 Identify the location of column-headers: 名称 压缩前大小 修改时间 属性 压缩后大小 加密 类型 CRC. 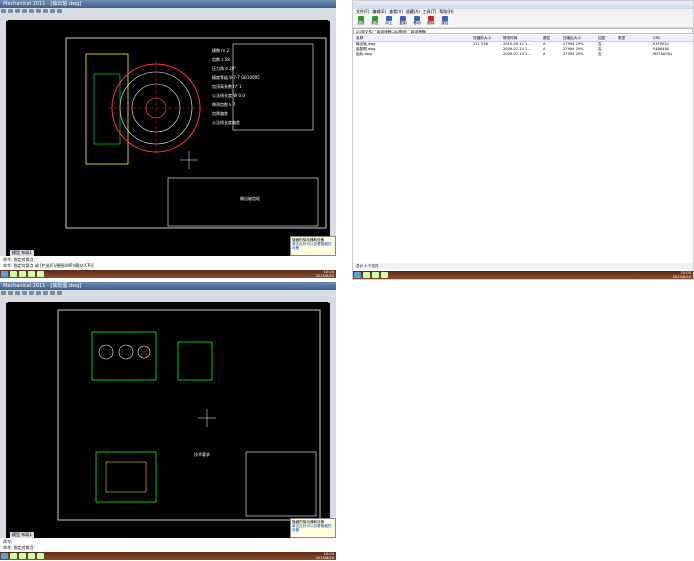
(523, 38).